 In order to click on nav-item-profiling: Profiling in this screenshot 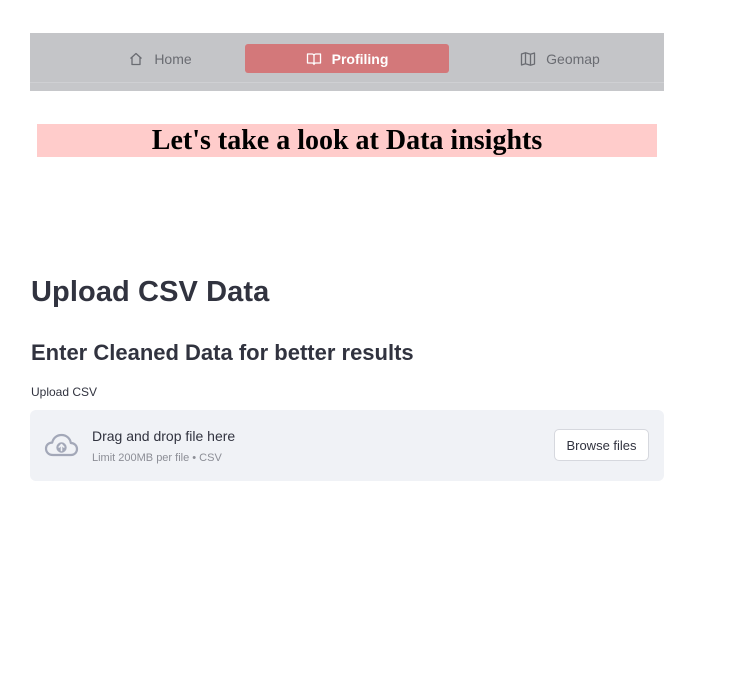, I will do `click(347, 58)`.